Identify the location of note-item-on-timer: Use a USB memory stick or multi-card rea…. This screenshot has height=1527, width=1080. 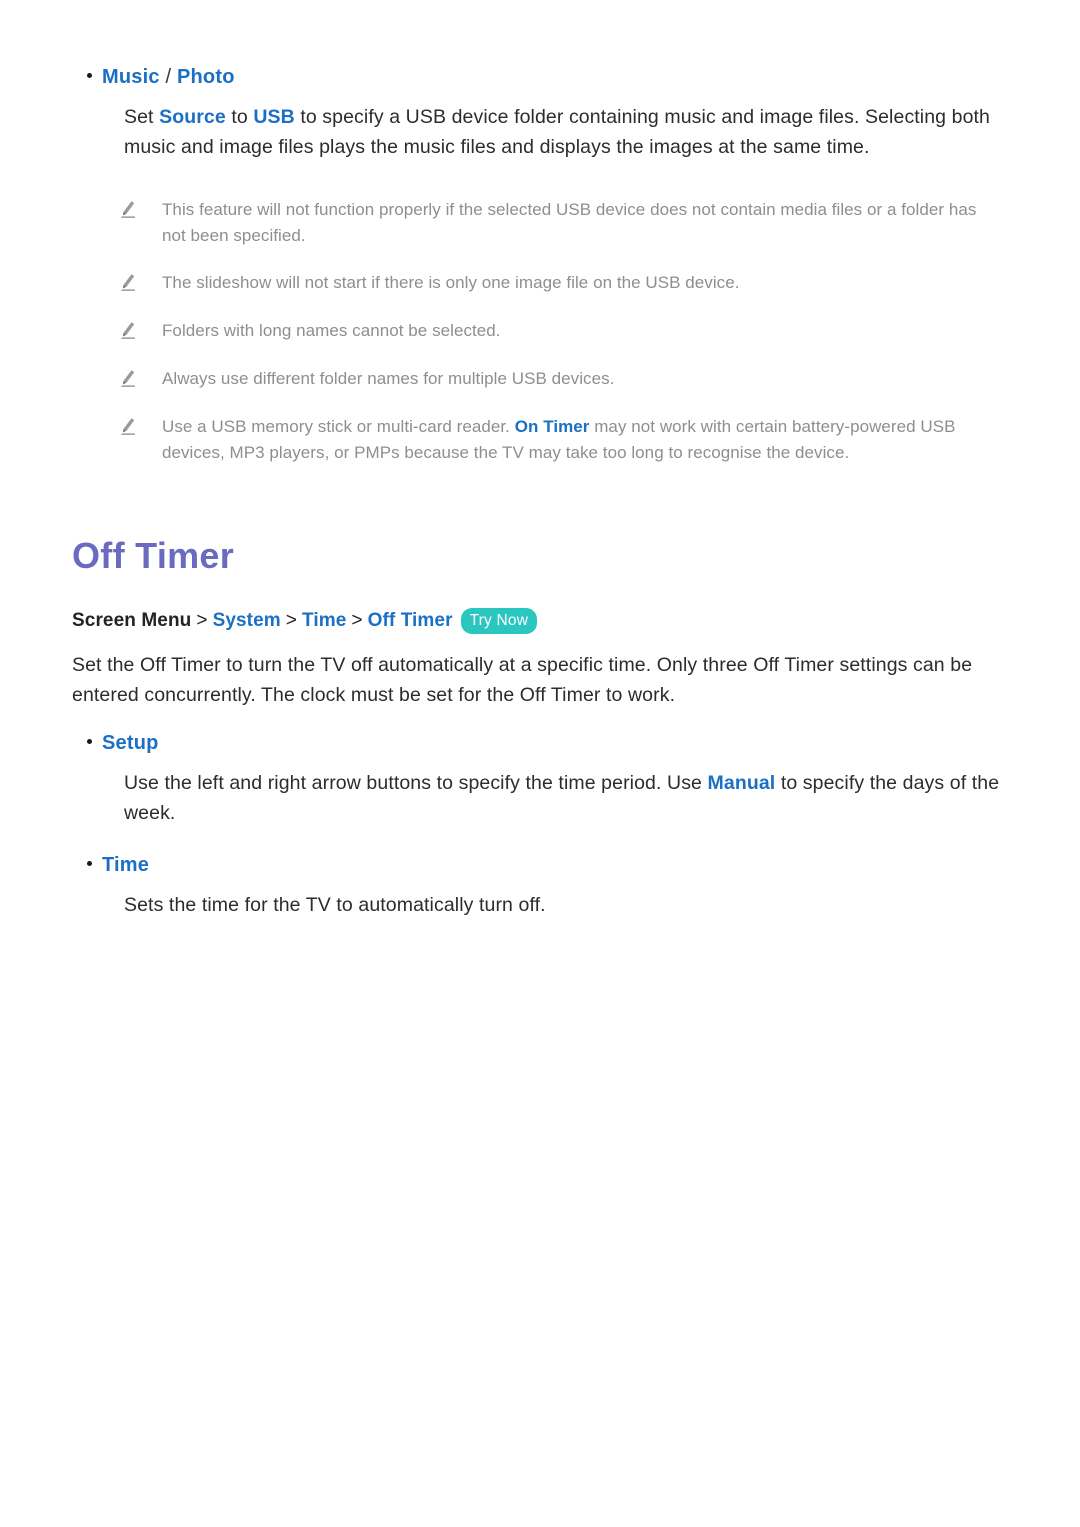
(536, 440).